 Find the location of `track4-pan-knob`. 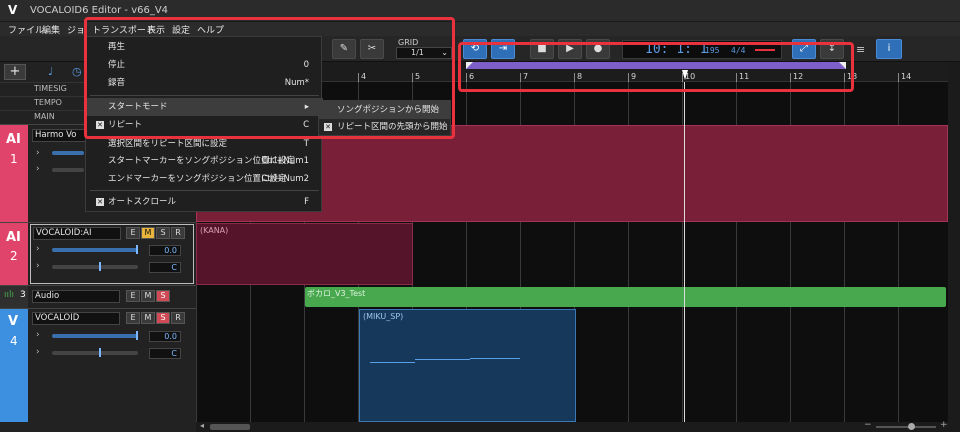

track4-pan-knob is located at coordinates (100, 352).